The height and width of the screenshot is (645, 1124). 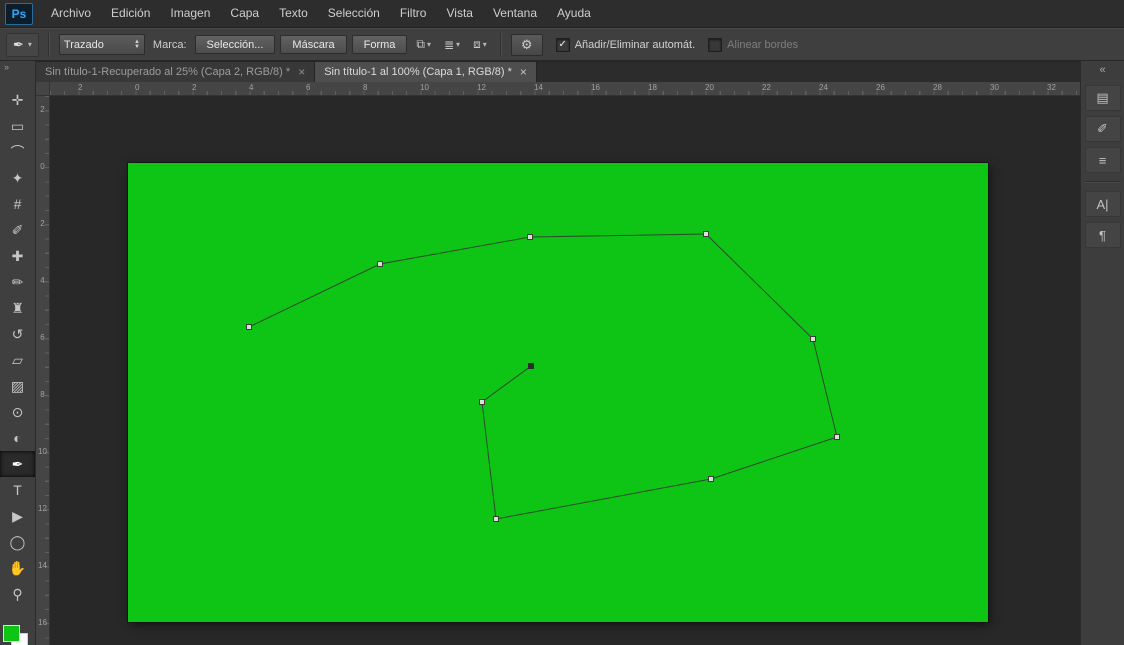 What do you see at coordinates (190, 13) in the screenshot?
I see `menu-imagen: Imagen` at bounding box center [190, 13].